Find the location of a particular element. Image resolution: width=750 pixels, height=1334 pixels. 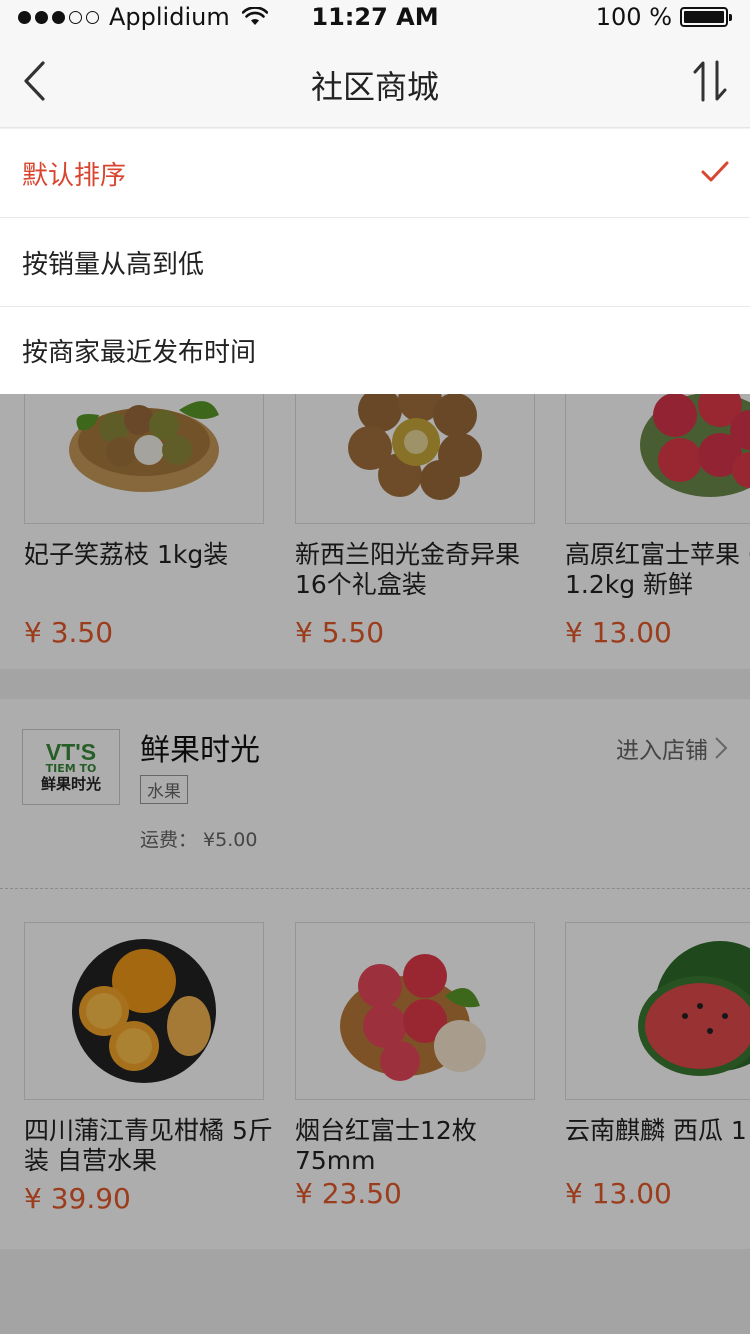

status-bar: Applidium 11:27 AM 100 % is located at coordinates (375, 17).